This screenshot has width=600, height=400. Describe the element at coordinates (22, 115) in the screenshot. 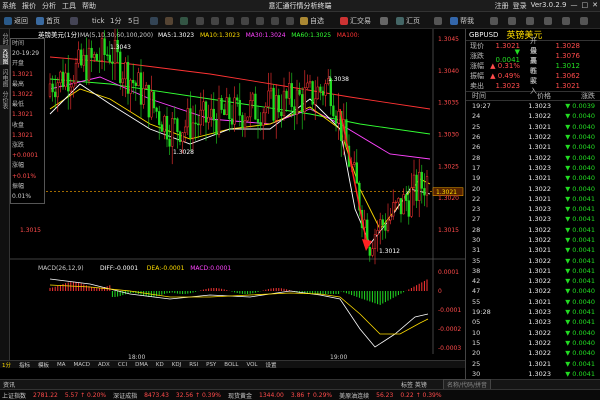

I see `info-line: 1.3021` at that location.